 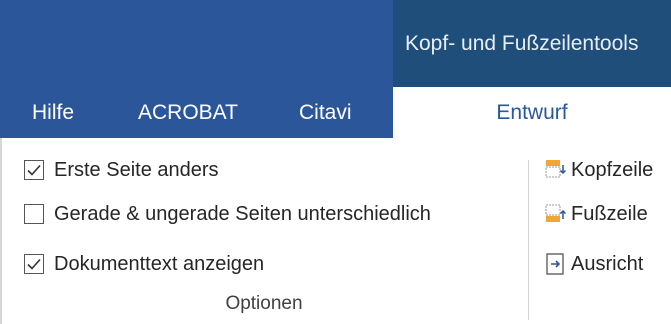 I want to click on tab-citavi: Citavi, so click(x=325, y=112).